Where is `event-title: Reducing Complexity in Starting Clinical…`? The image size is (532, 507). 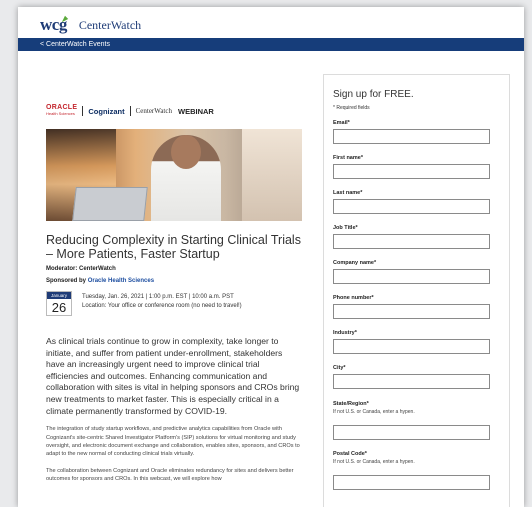 event-title: Reducing Complexity in Starting Clinical… is located at coordinates (173, 247).